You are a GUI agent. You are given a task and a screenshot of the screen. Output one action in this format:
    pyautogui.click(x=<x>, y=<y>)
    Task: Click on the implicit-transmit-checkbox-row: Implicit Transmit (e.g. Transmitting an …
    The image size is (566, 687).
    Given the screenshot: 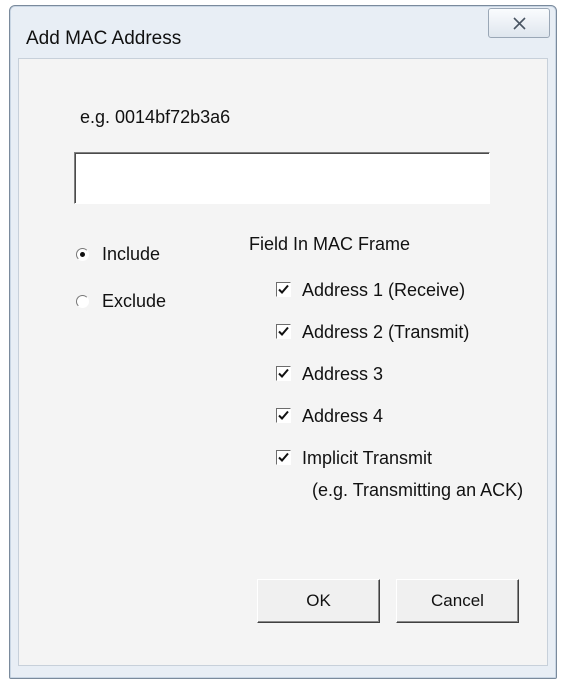 What is the action you would take?
    pyautogui.click(x=399, y=474)
    